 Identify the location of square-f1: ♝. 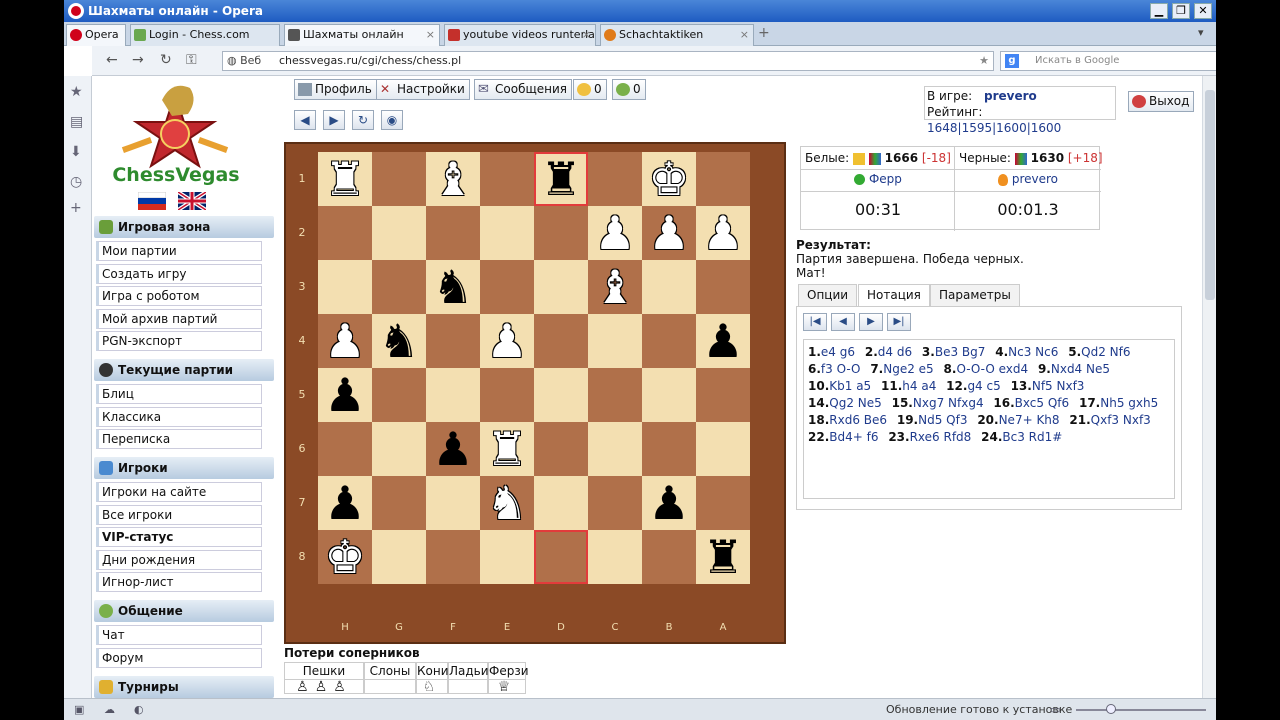
(453, 179).